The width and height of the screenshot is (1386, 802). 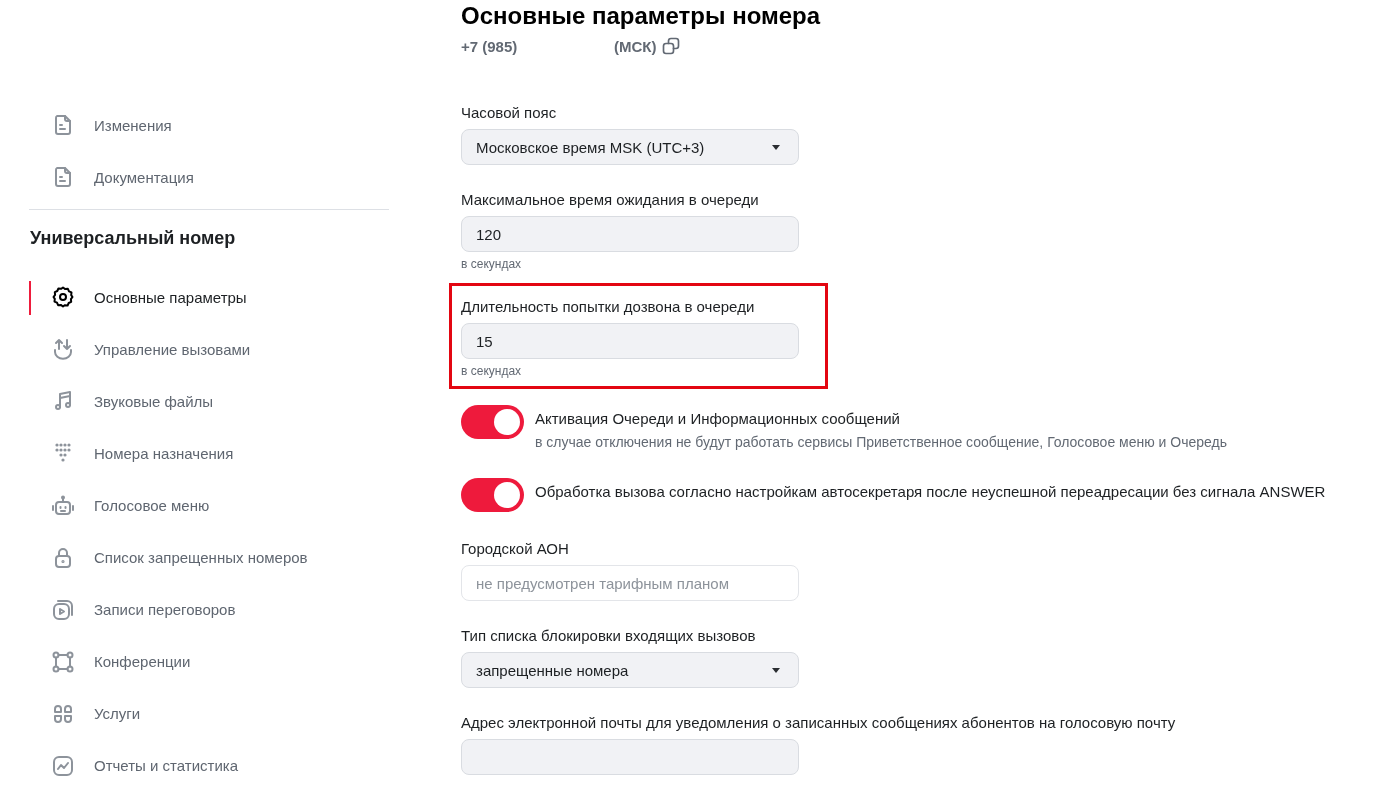 I want to click on region-label: (МСК), so click(x=635, y=46).